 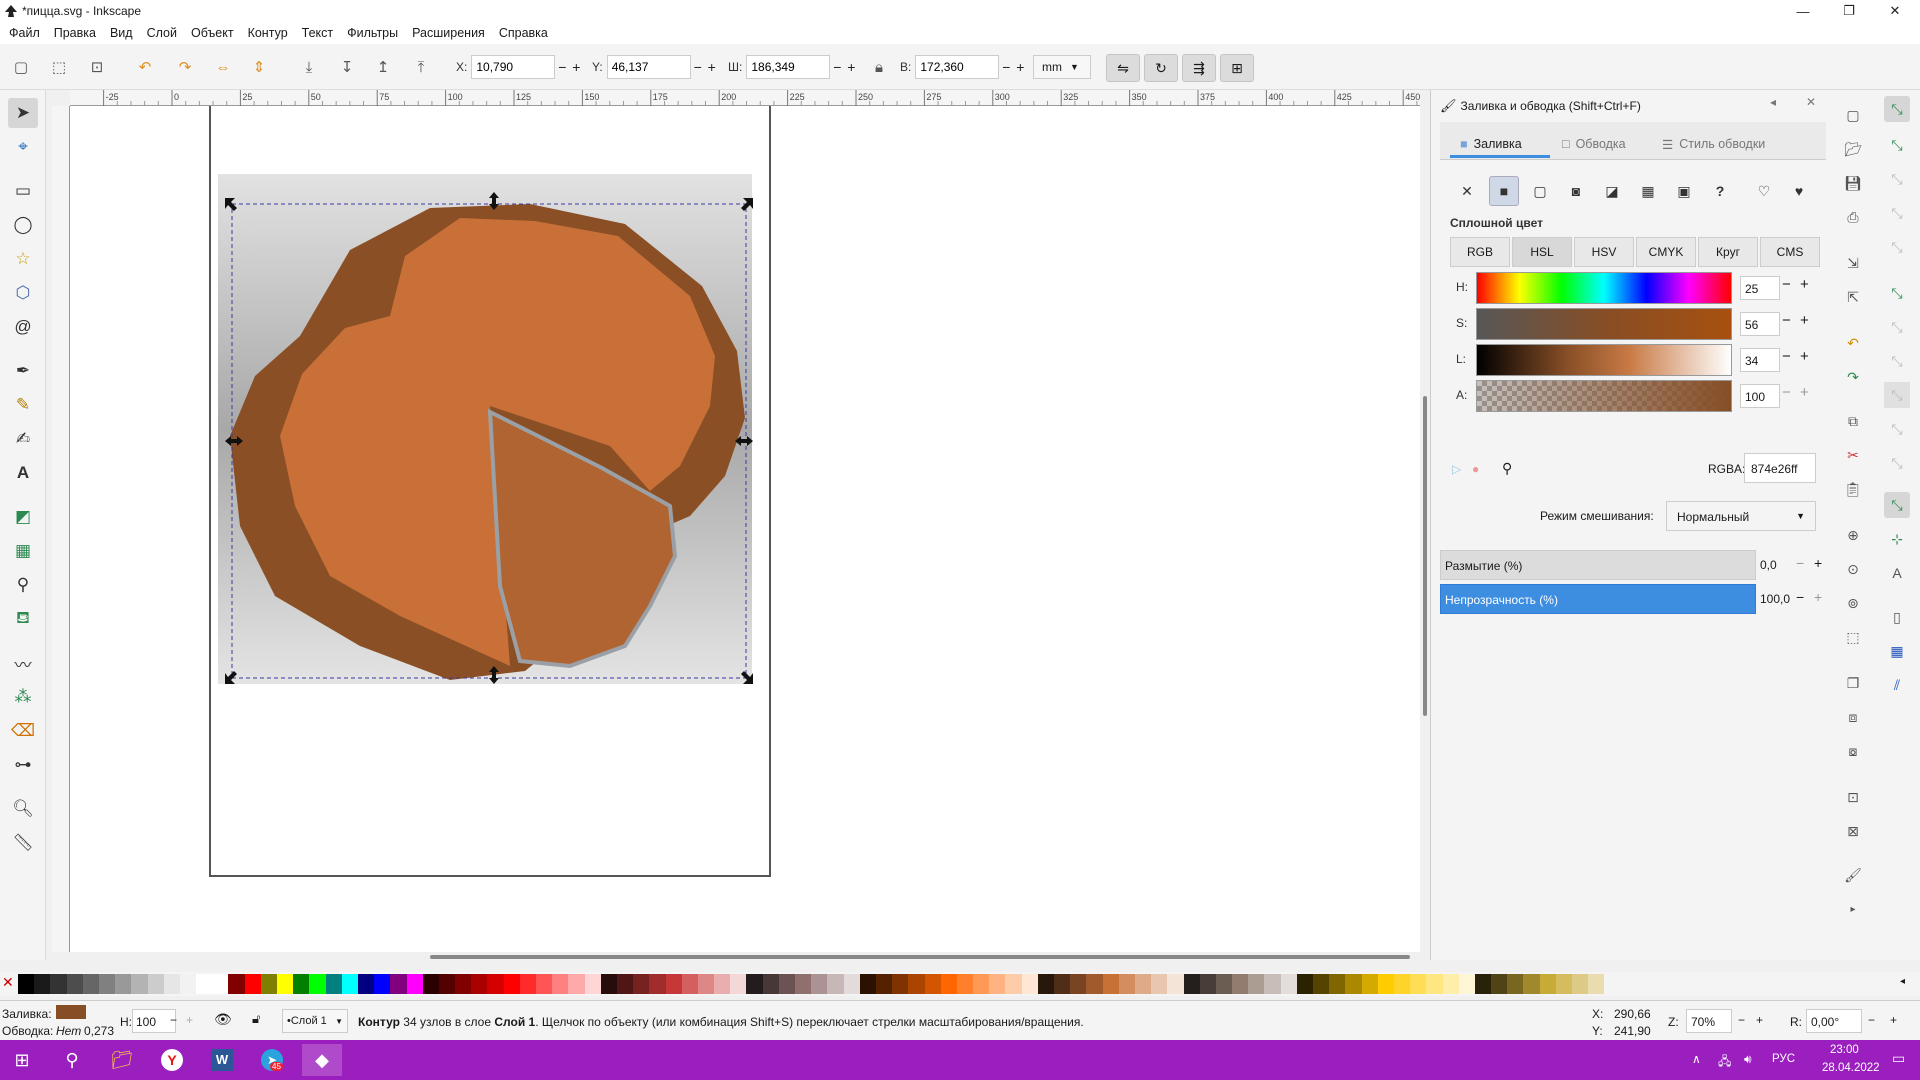 What do you see at coordinates (837, 67) in the screenshot?
I see `width-decrement: −` at bounding box center [837, 67].